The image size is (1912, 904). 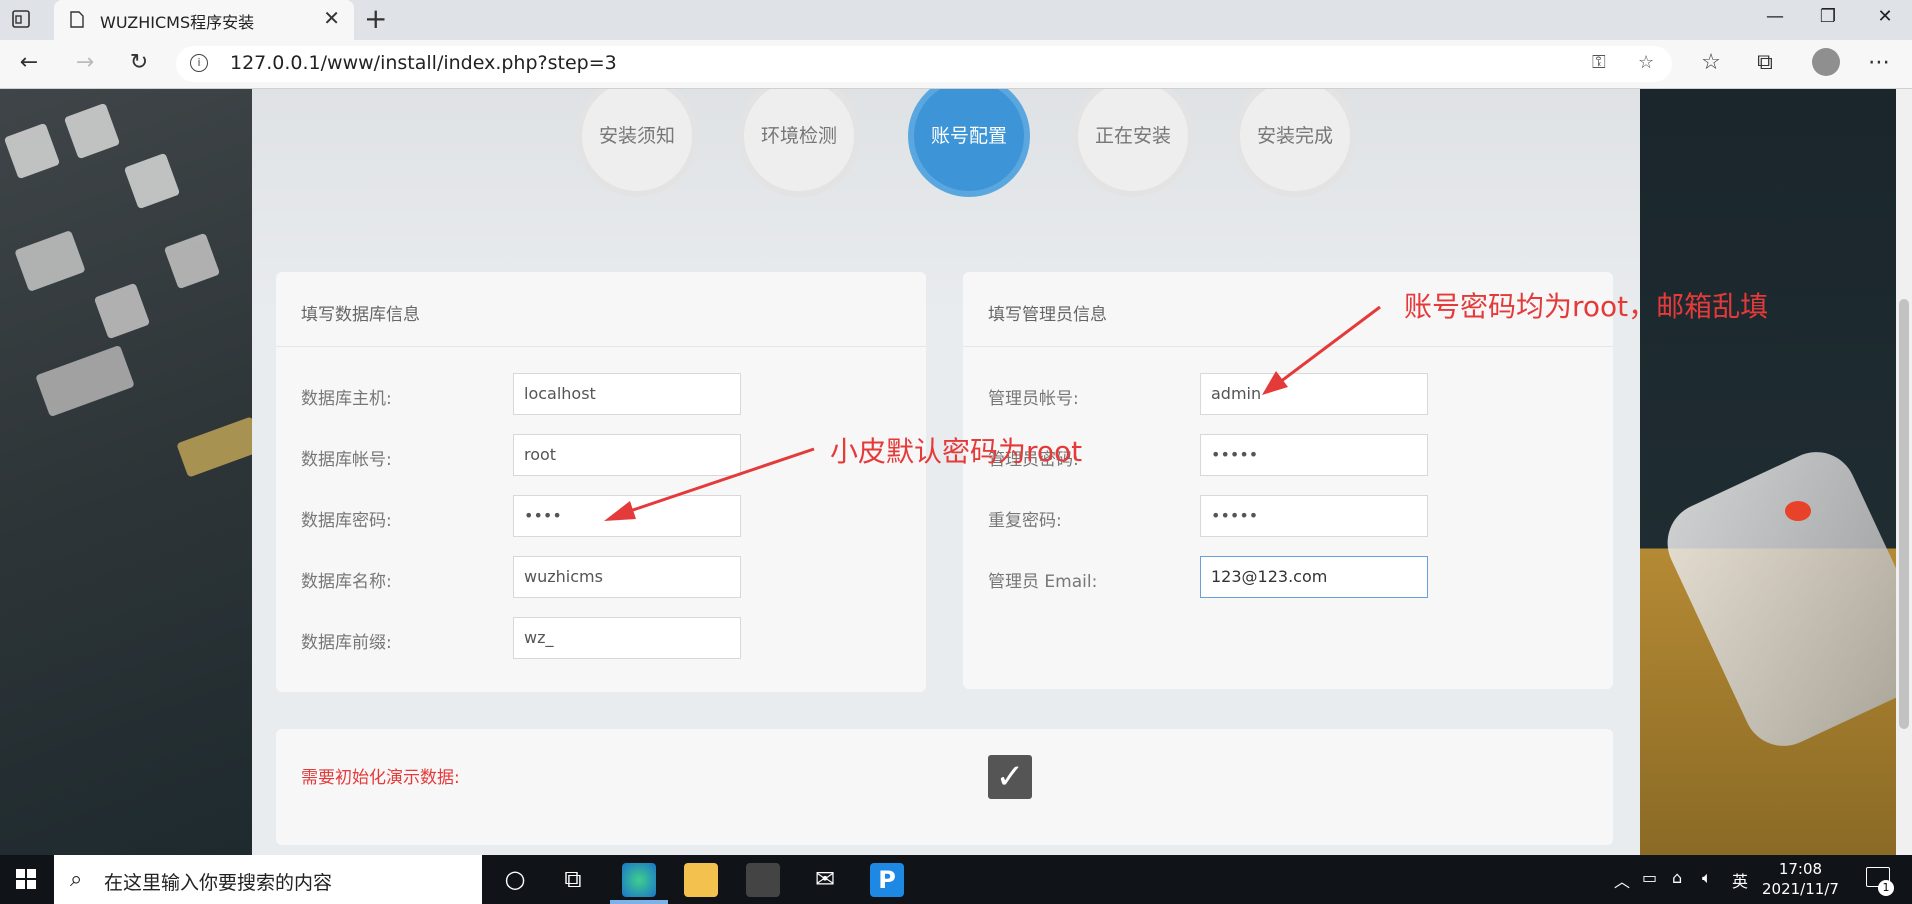 I want to click on network-icon: ⌂, so click(x=1677, y=877).